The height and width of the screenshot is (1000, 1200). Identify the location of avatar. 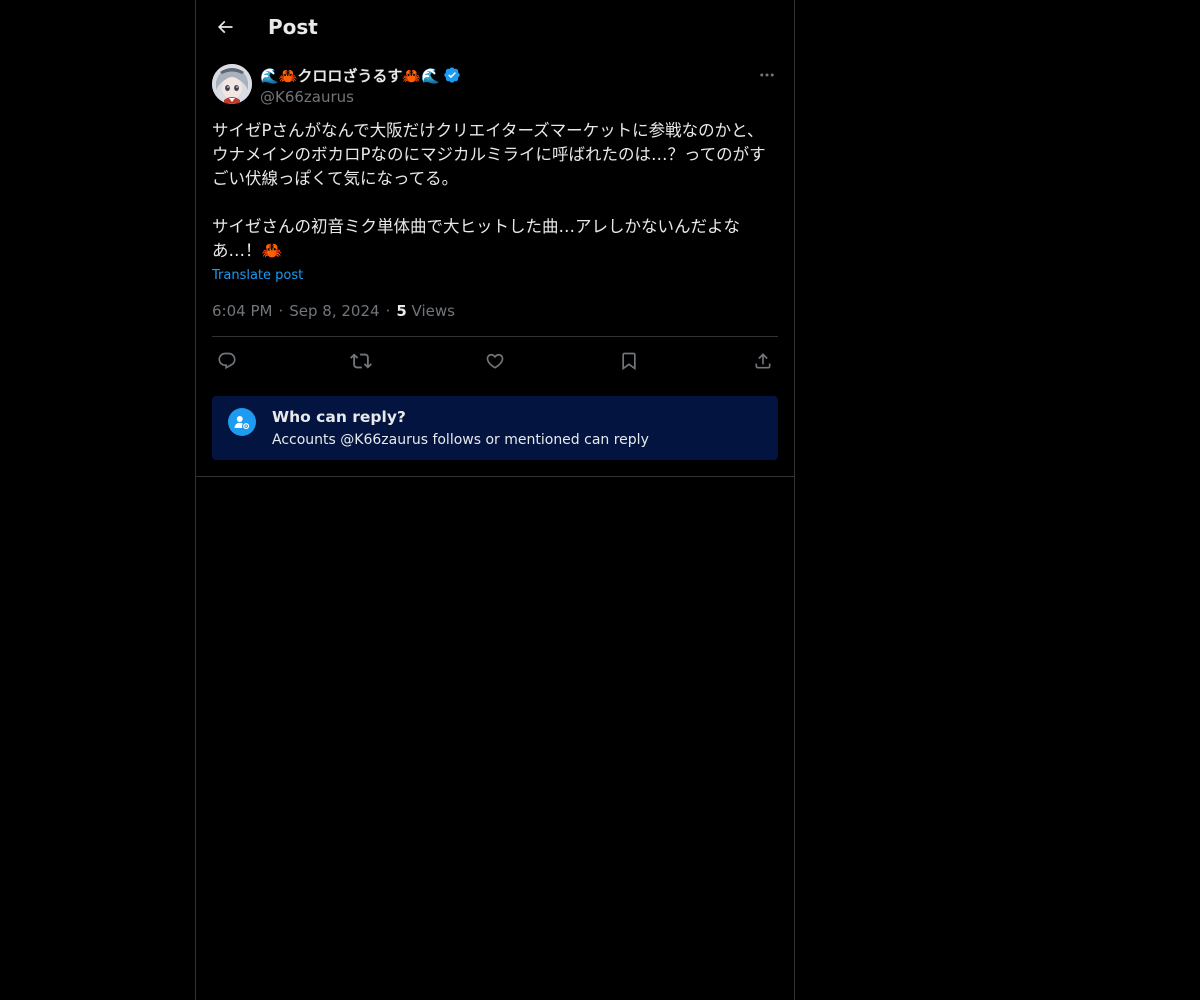
(232, 84).